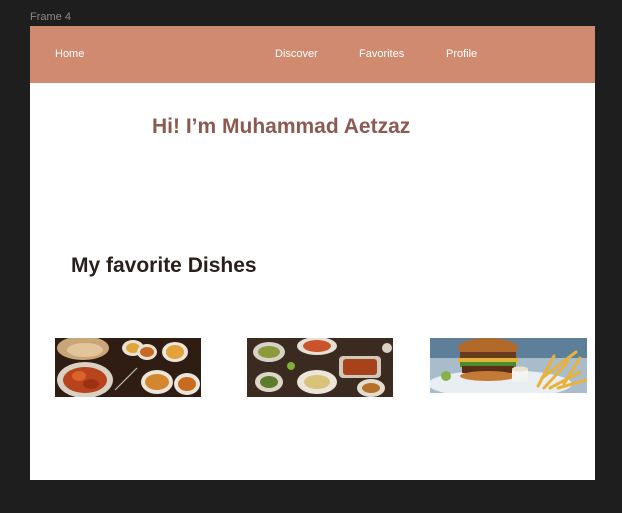  Describe the element at coordinates (461, 54) in the screenshot. I see `nav-profile-link: Profile` at that location.